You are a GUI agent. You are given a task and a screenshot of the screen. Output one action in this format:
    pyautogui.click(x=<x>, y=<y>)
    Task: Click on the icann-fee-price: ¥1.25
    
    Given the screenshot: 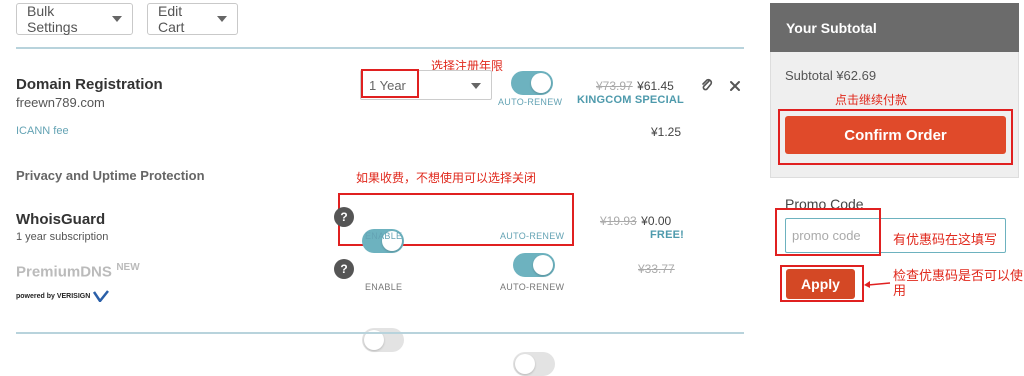 What is the action you would take?
    pyautogui.click(x=666, y=132)
    